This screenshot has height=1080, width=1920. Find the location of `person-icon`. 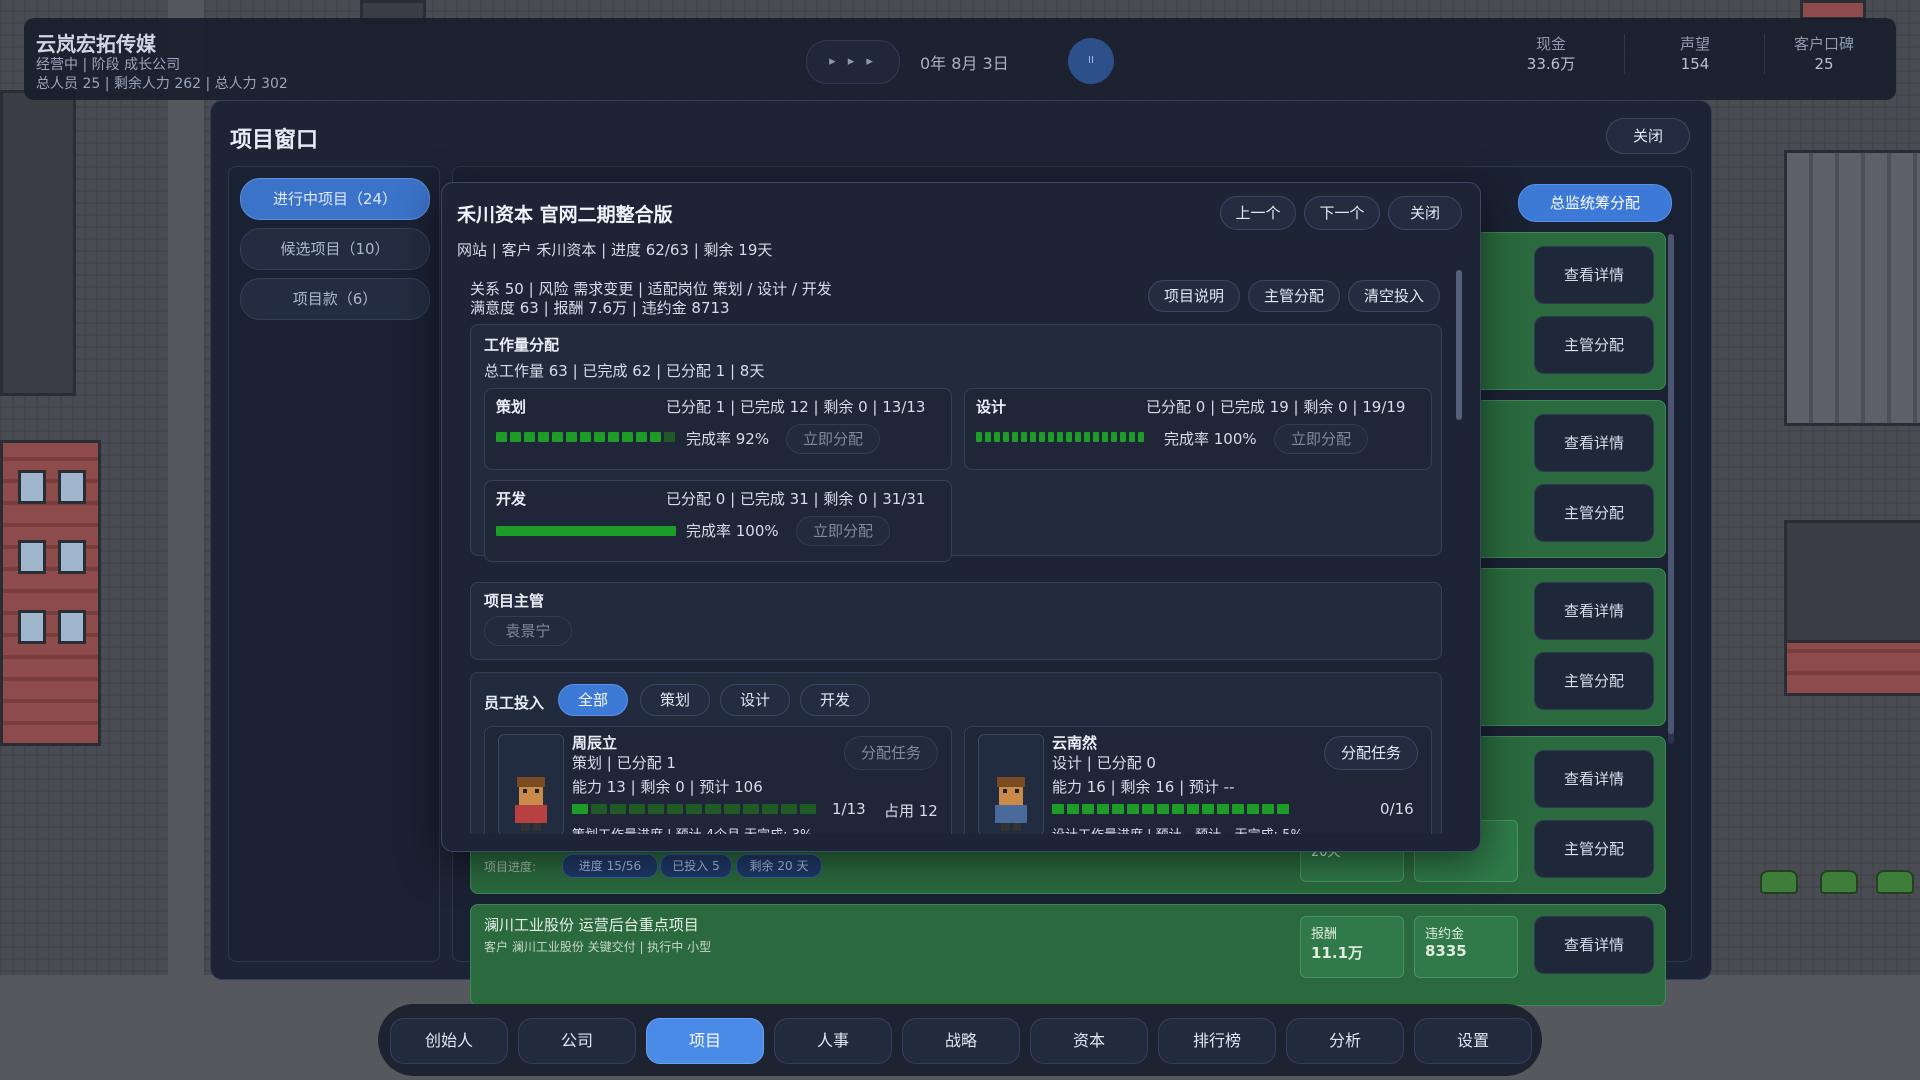

person-icon is located at coordinates (1011, 804).